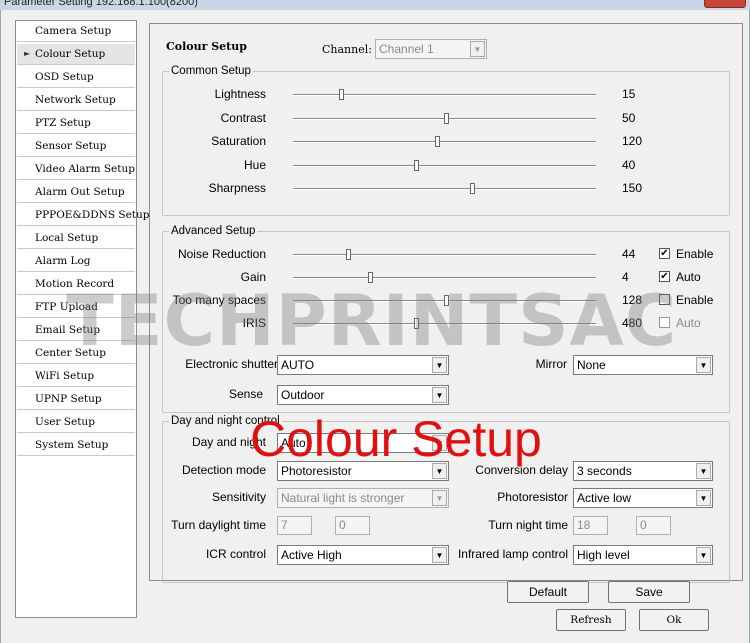 The height and width of the screenshot is (643, 750). I want to click on channel-select: Channel 1 ▼, so click(431, 49).